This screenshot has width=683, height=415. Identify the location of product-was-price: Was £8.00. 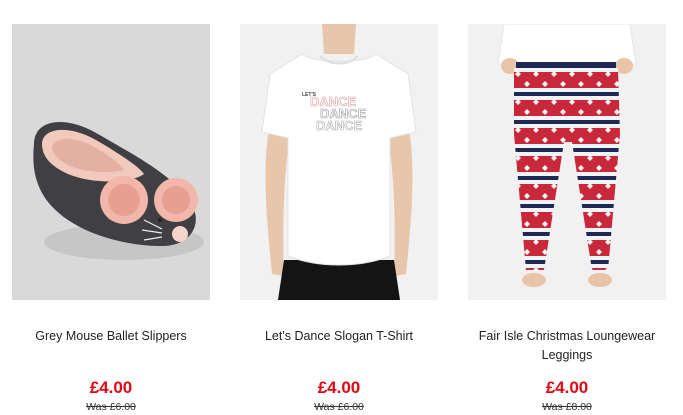
(567, 407).